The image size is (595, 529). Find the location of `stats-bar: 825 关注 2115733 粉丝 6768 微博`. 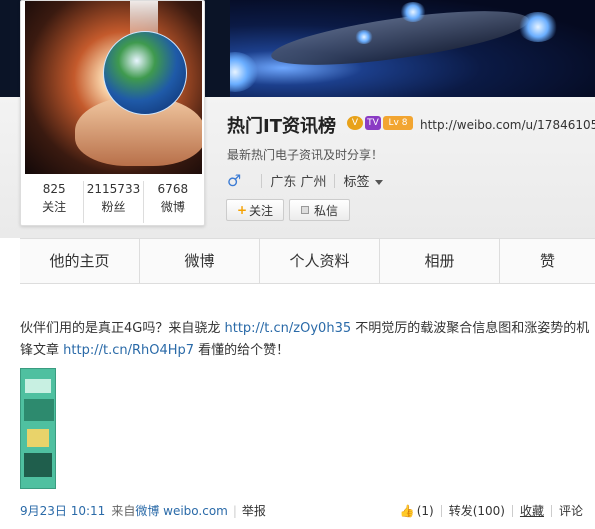

stats-bar: 825 关注 2115733 粉丝 6768 微博 is located at coordinates (113, 202).